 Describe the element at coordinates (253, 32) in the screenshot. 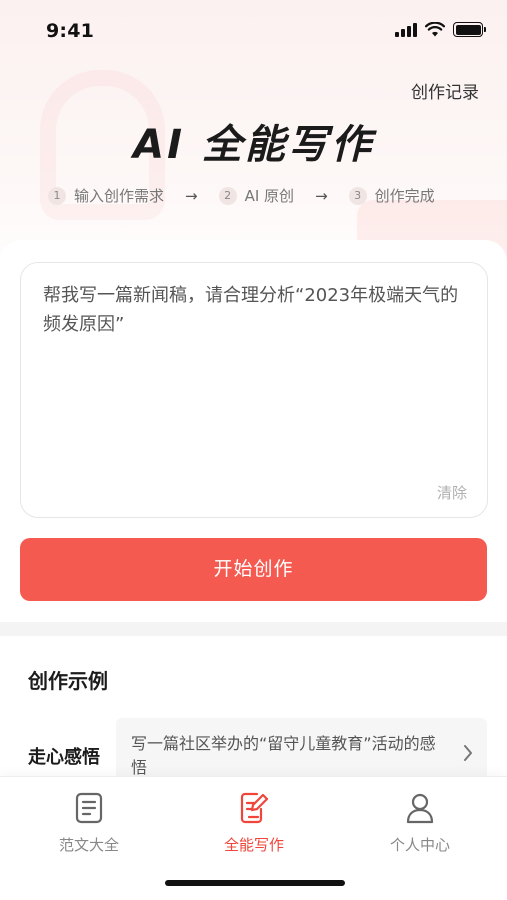

I see `status-bar: 9:41` at that location.